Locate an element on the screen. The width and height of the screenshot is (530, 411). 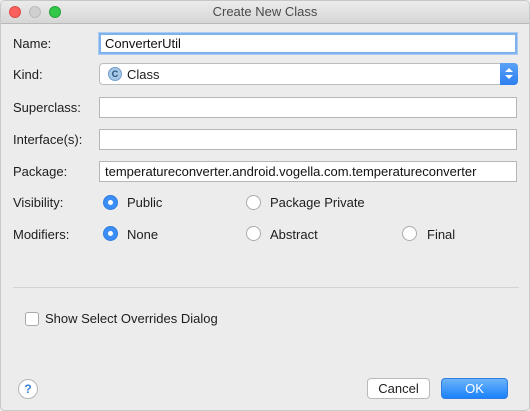
window-title: Create New Class is located at coordinates (265, 11).